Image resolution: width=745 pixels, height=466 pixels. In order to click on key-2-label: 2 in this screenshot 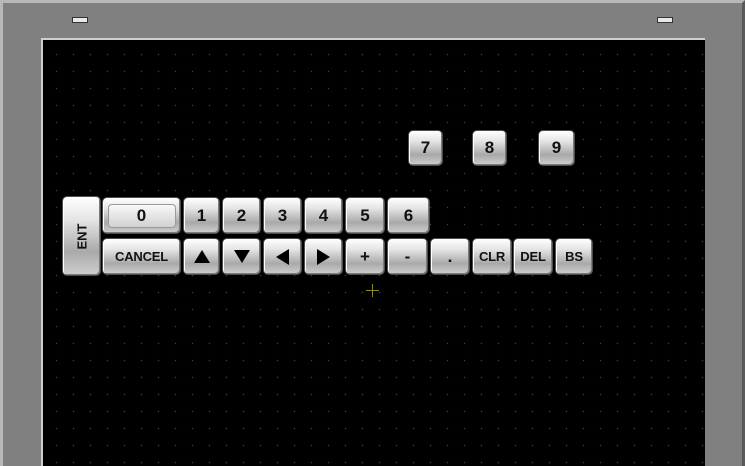, I will do `click(241, 215)`.